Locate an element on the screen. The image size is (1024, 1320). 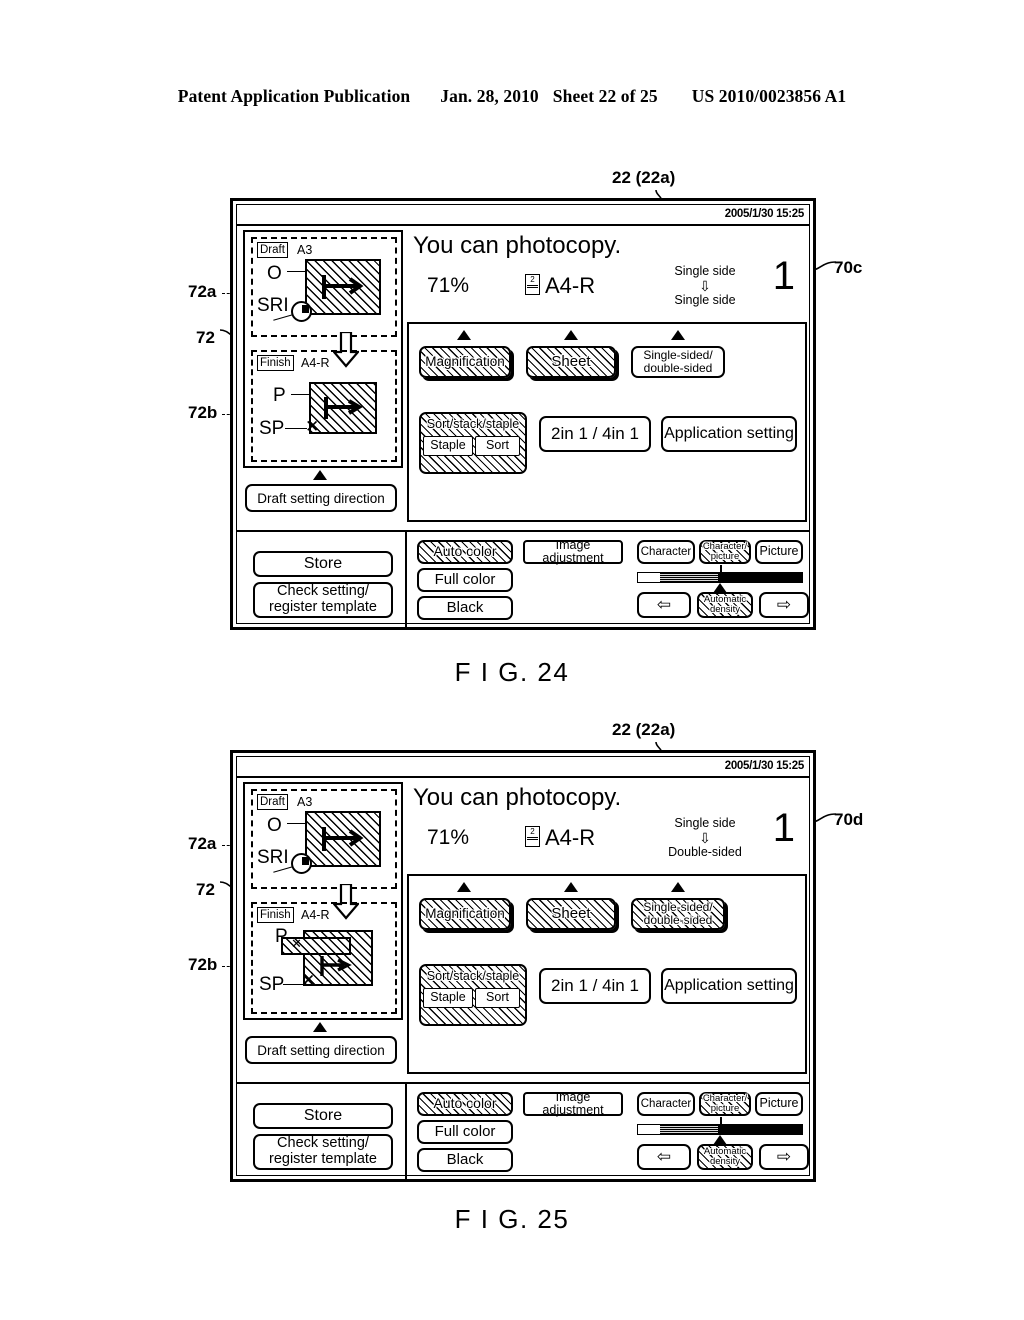
auto-color-button-fig25: Auto color is located at coordinates (465, 1104).